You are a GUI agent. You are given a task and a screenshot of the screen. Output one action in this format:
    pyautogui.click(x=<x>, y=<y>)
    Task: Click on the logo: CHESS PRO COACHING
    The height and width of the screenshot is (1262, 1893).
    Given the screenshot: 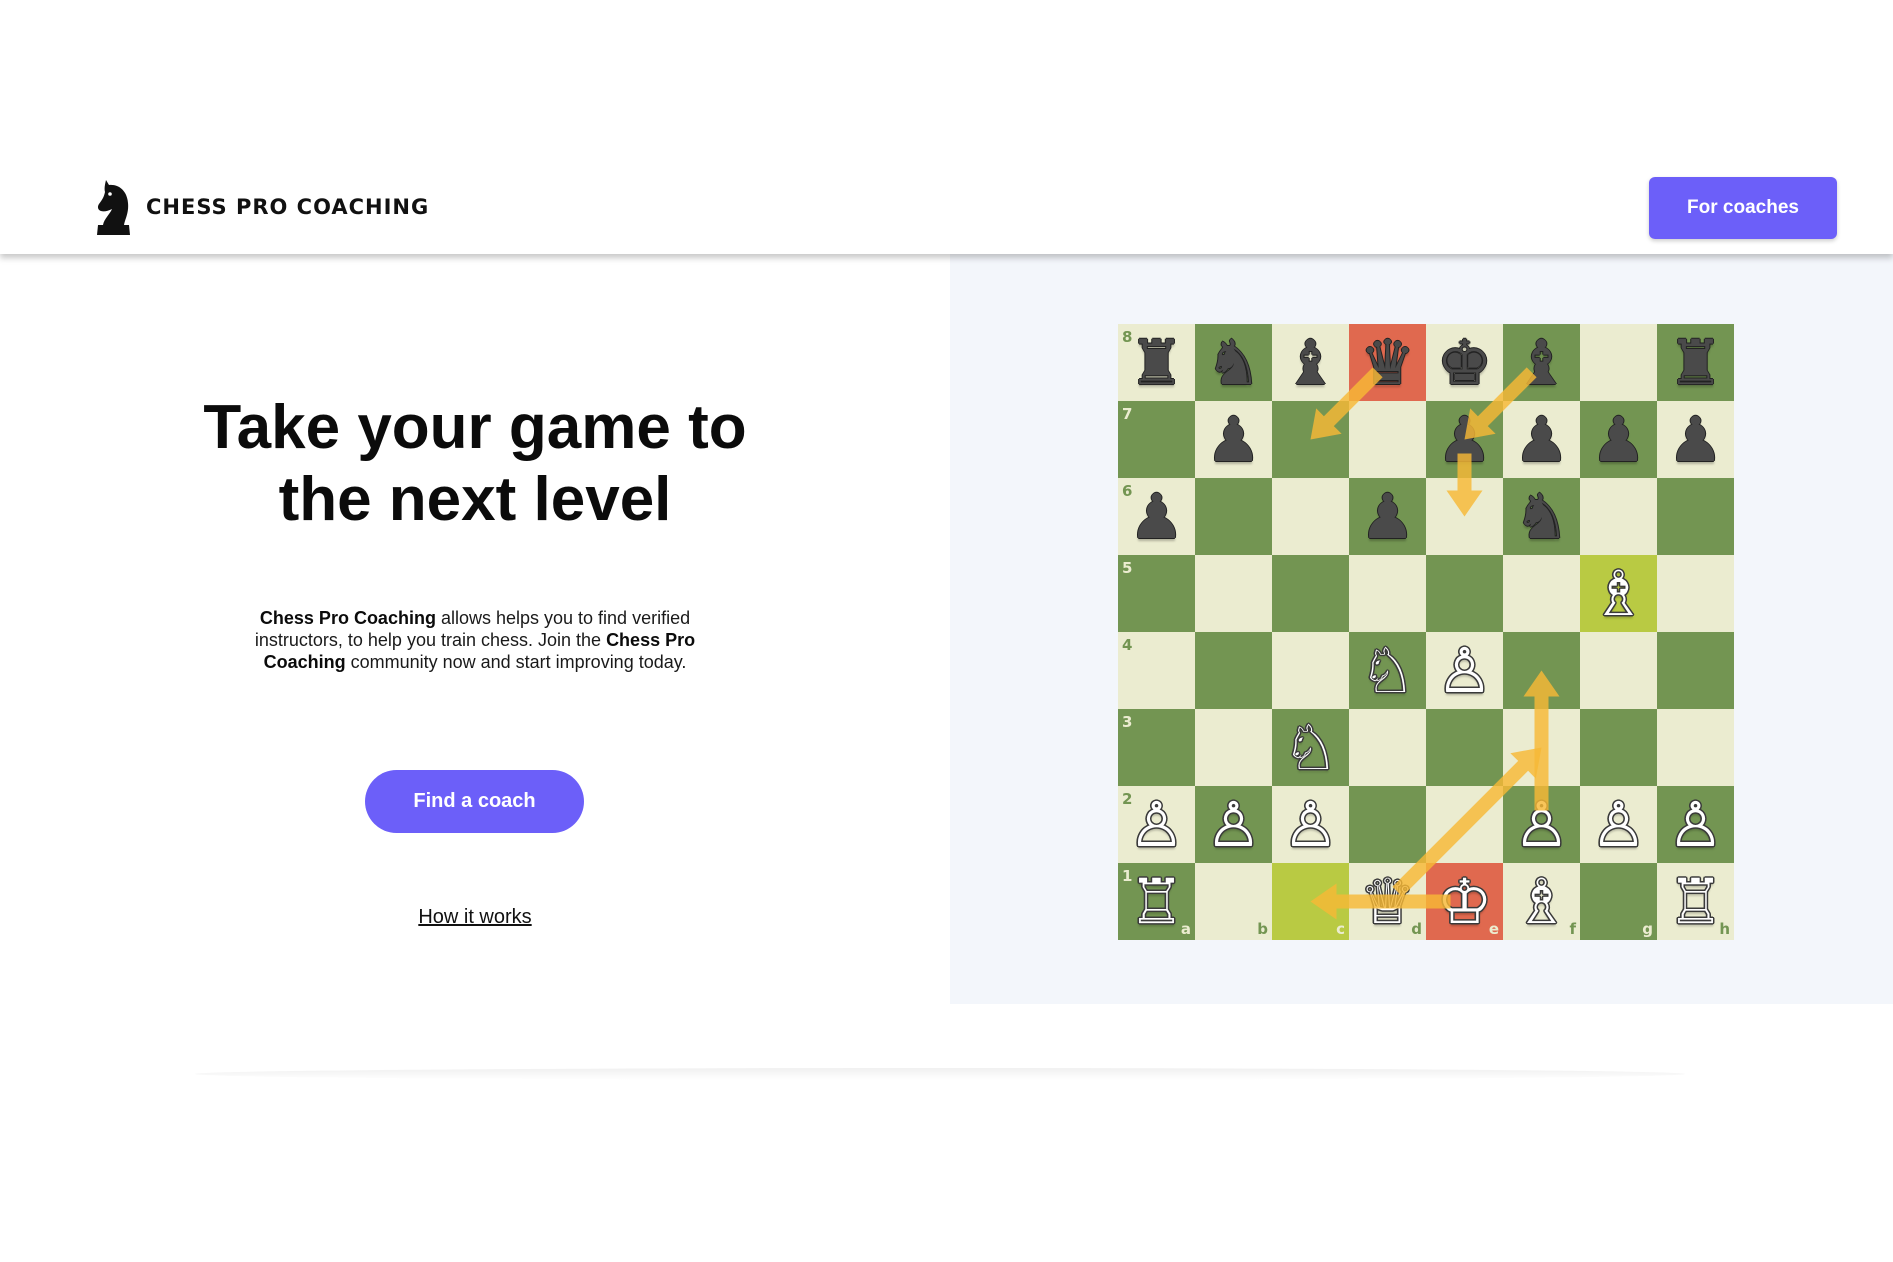 What is the action you would take?
    pyautogui.click(x=261, y=207)
    